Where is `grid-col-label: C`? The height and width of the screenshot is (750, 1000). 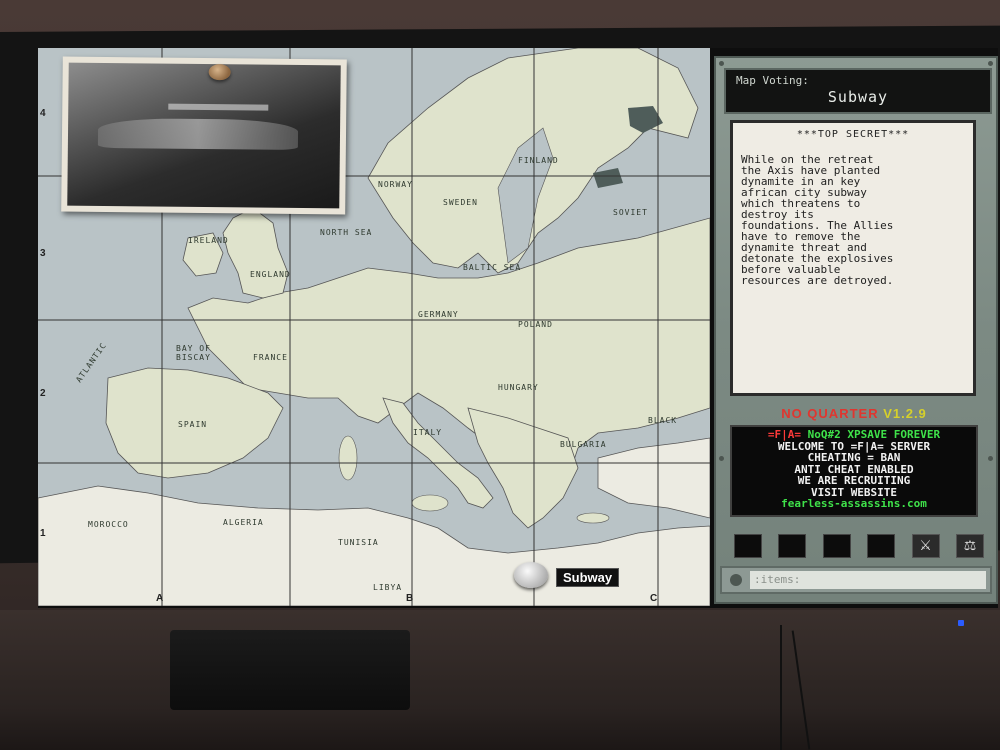 grid-col-label: C is located at coordinates (654, 598).